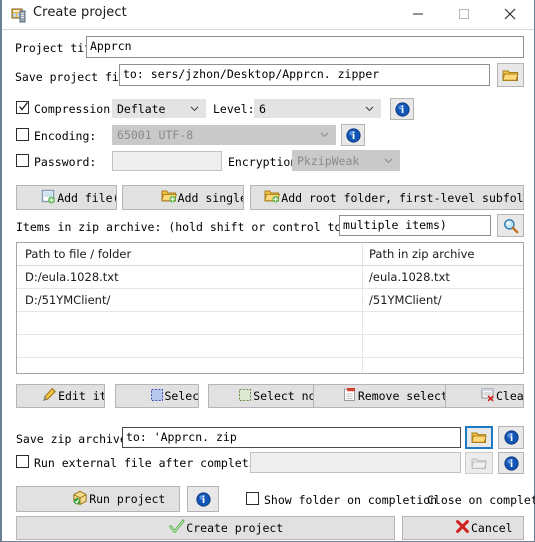  I want to click on save-zip-info-button, so click(511, 437).